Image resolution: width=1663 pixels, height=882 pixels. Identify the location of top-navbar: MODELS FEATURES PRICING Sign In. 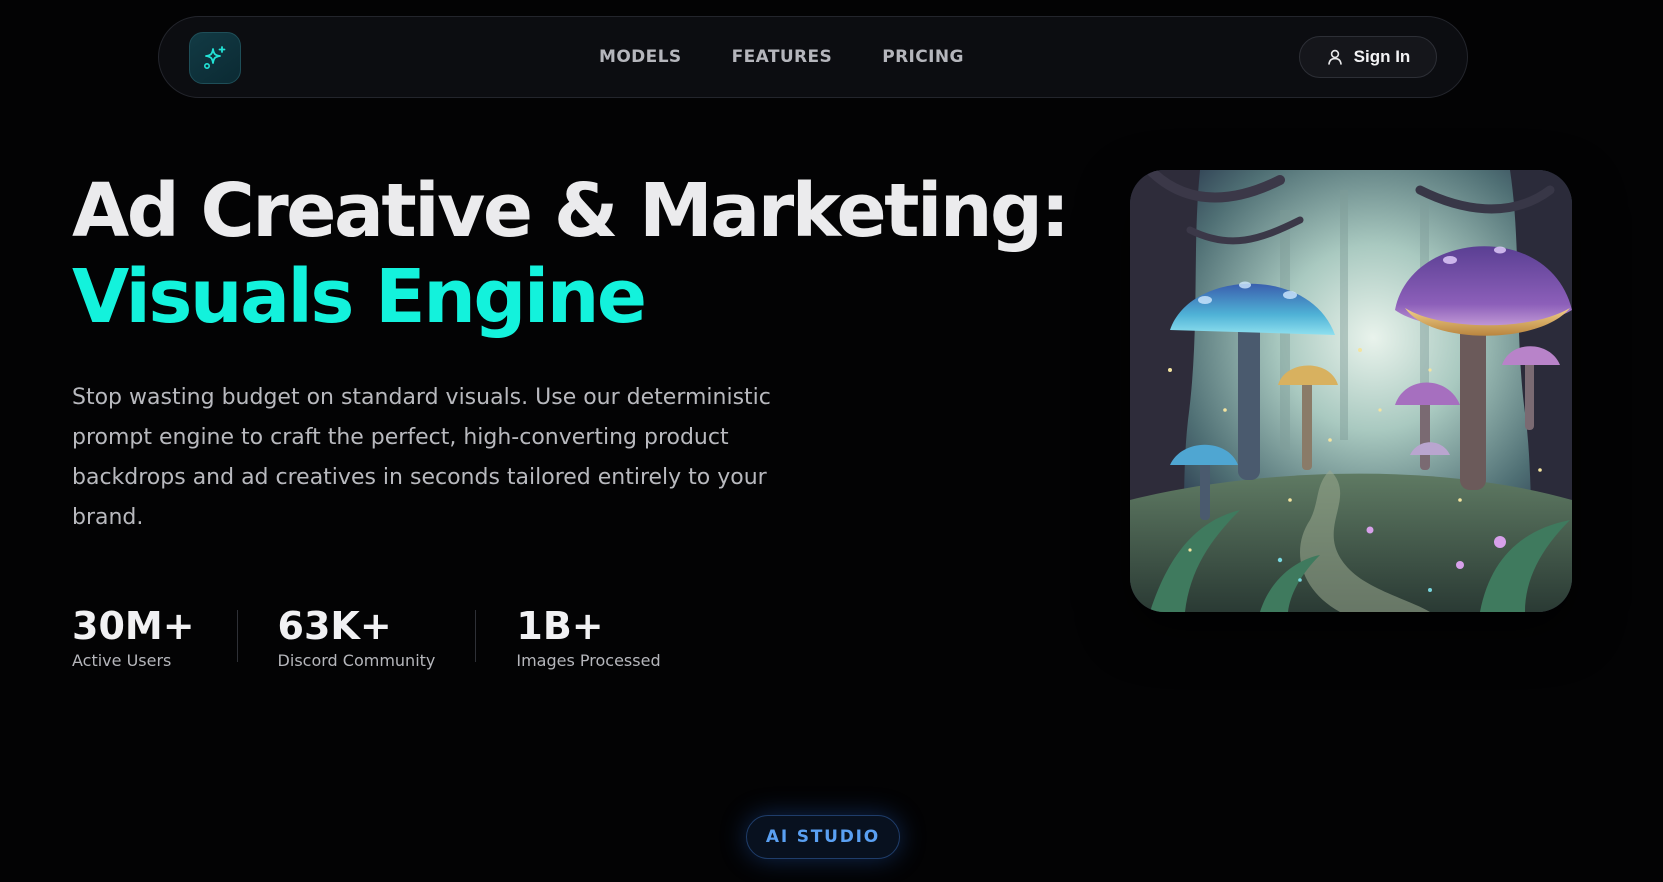
(813, 57).